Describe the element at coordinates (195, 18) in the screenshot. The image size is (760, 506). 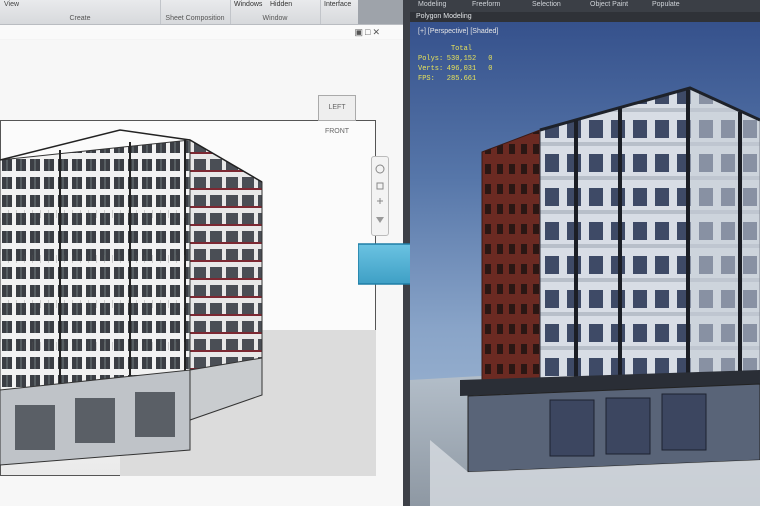
I see `ribbon-group-label: Sheet Composition` at that location.